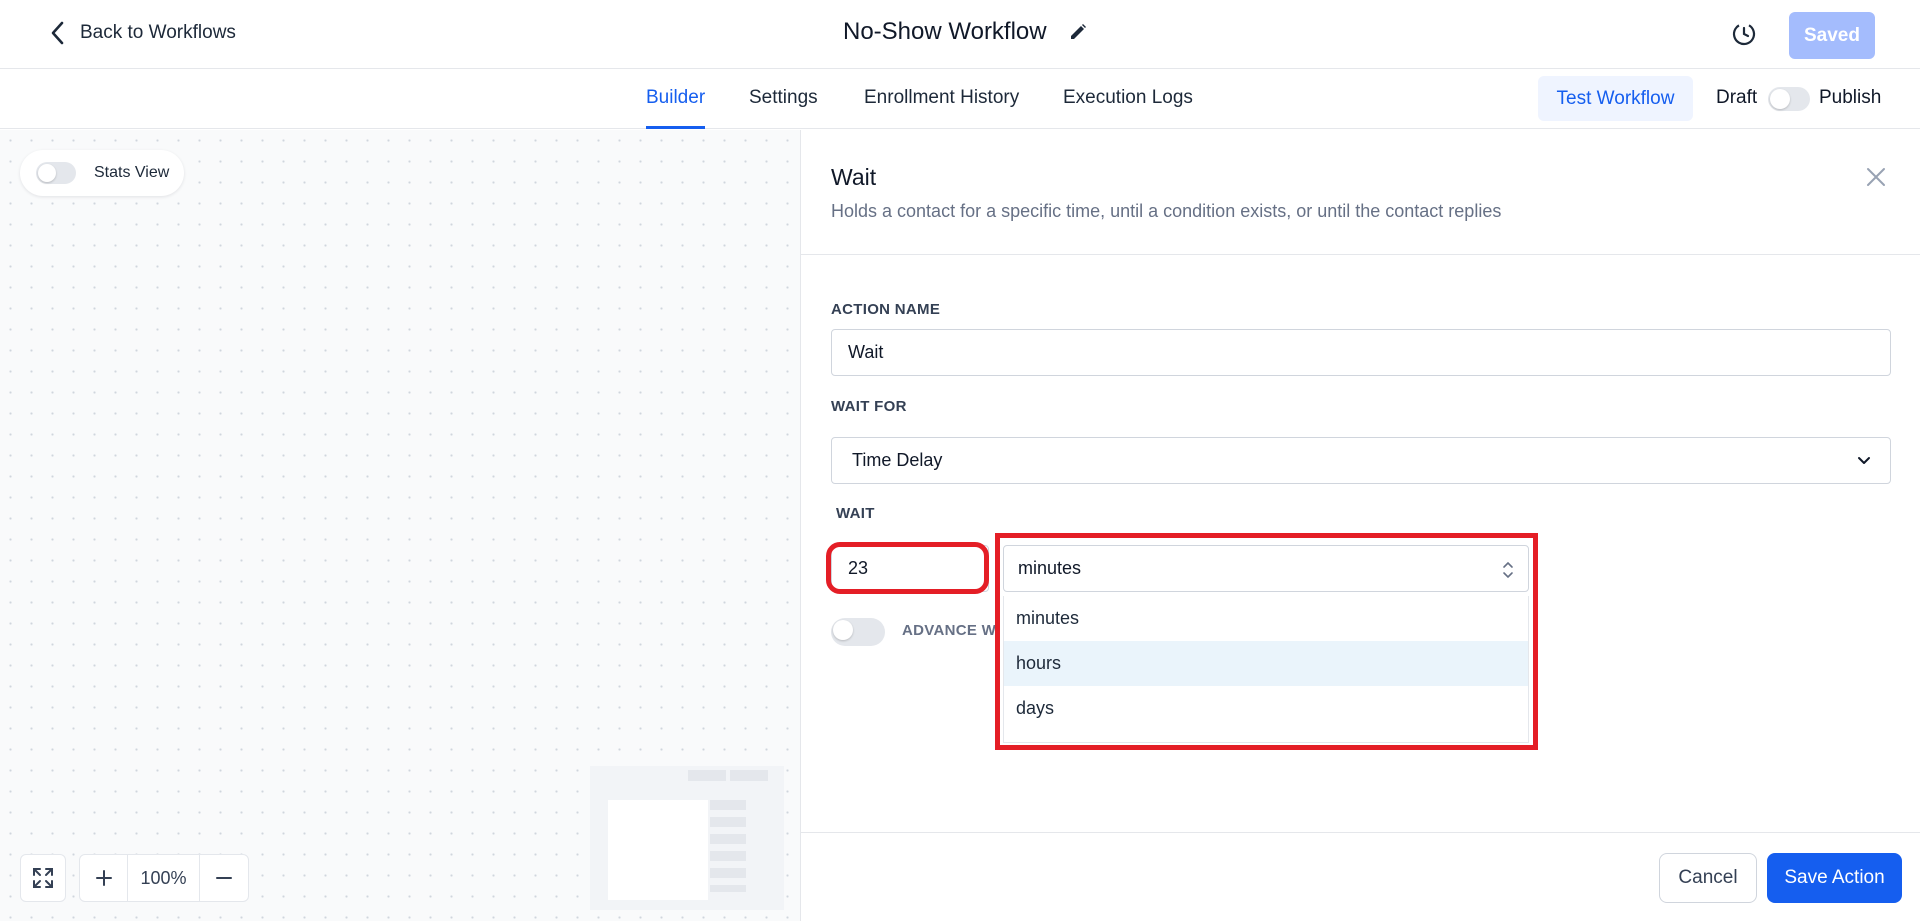 The image size is (1920, 921). What do you see at coordinates (783, 98) in the screenshot?
I see `tab-settings: Settings` at bounding box center [783, 98].